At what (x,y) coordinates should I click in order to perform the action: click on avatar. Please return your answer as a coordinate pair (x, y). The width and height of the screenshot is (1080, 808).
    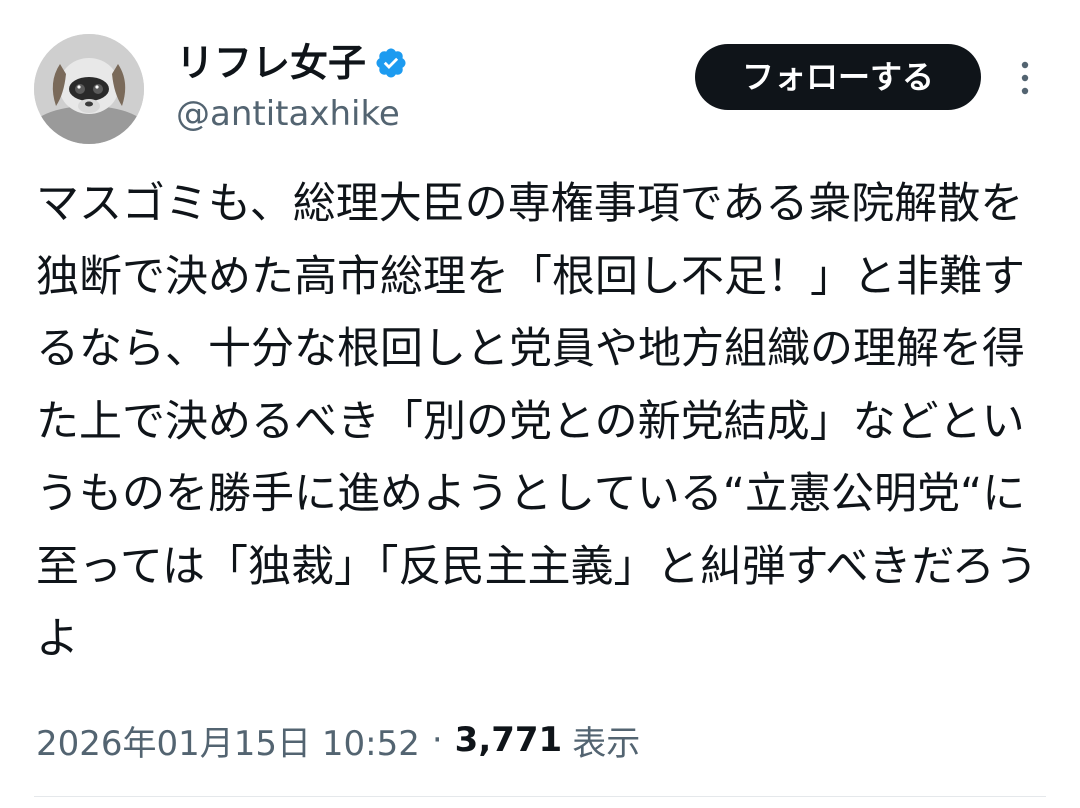
    Looking at the image, I should click on (89, 89).